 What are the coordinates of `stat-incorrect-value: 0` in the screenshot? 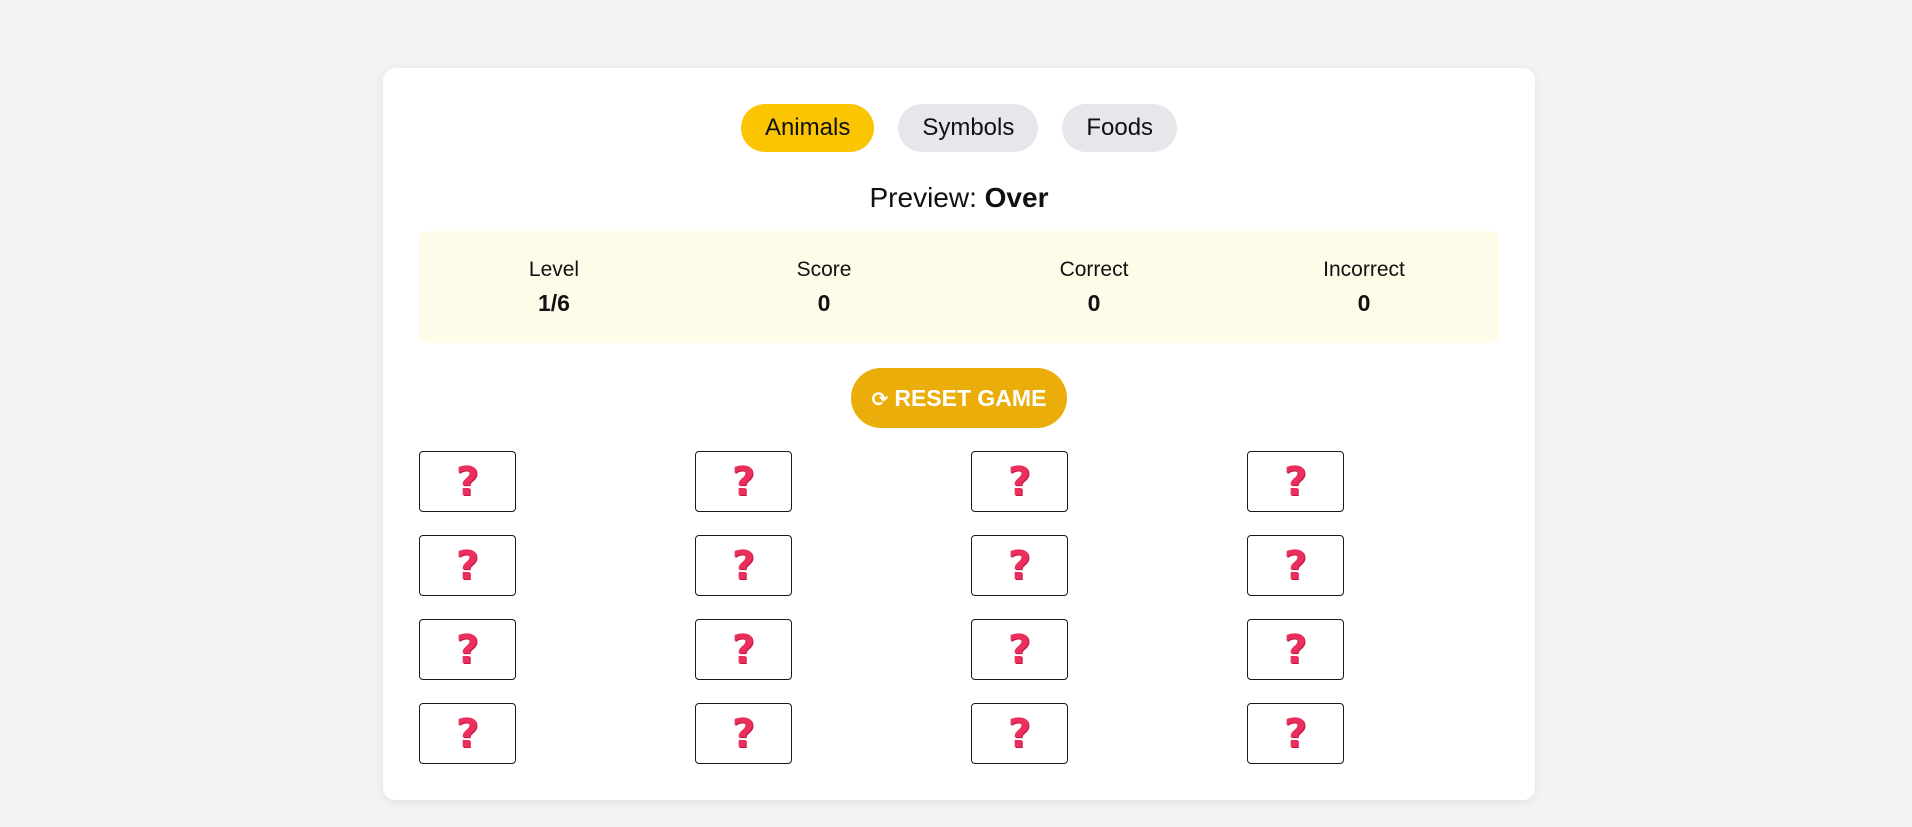 It's located at (1364, 303).